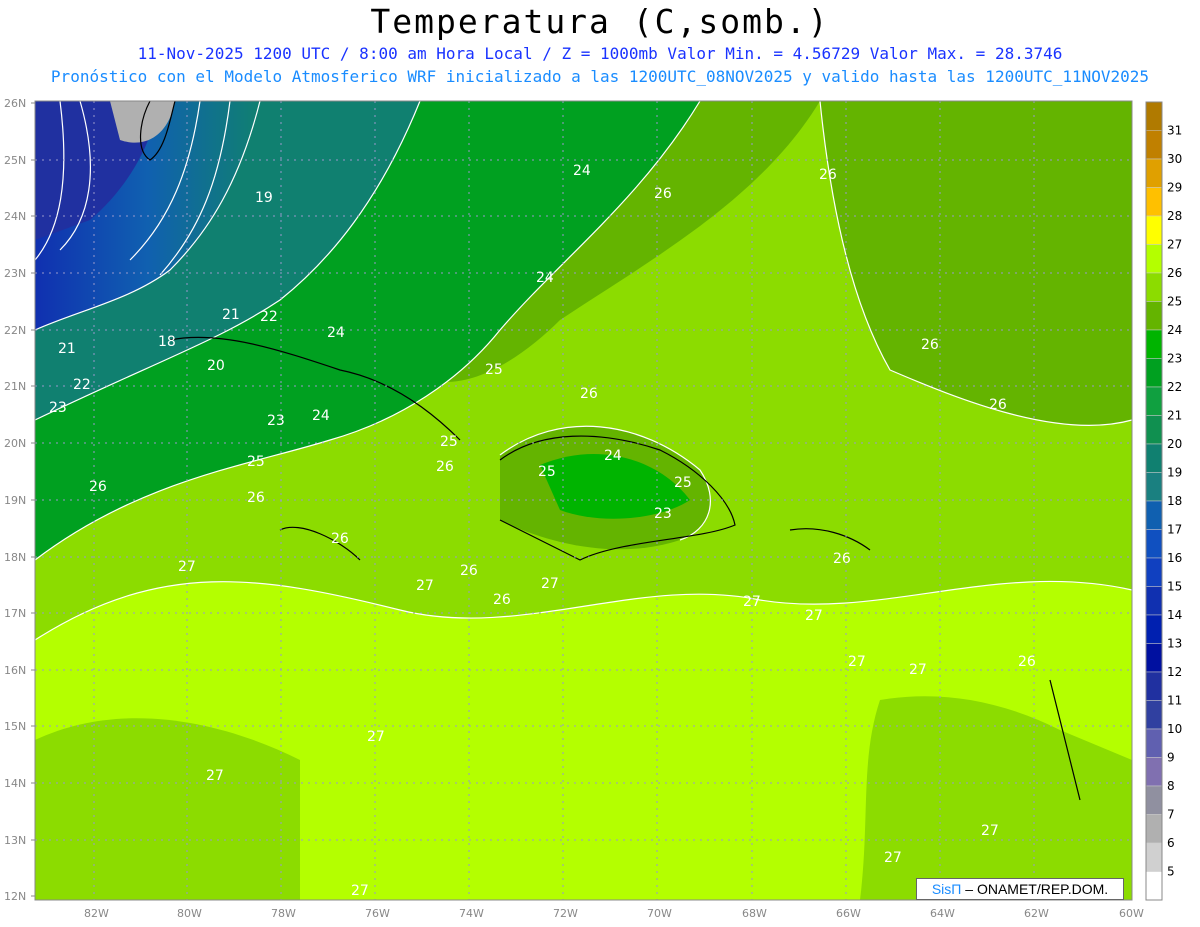 The height and width of the screenshot is (927, 1200). What do you see at coordinates (189, 913) in the screenshot?
I see `lon-label: 80W` at bounding box center [189, 913].